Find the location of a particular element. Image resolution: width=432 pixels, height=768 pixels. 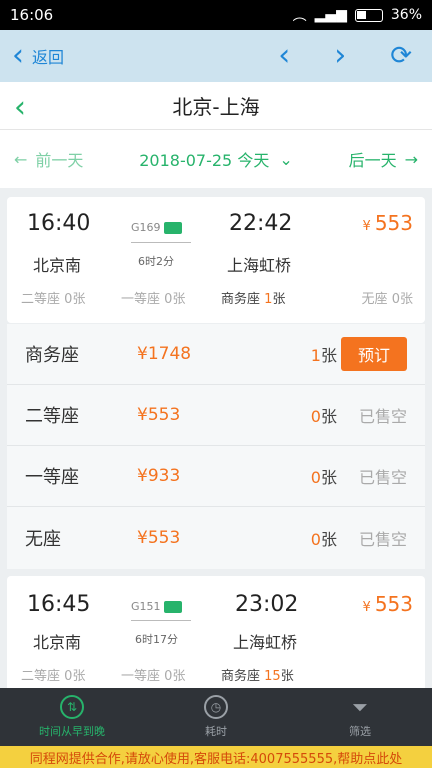

chevron-down-icon: ⌄ is located at coordinates (286, 159).